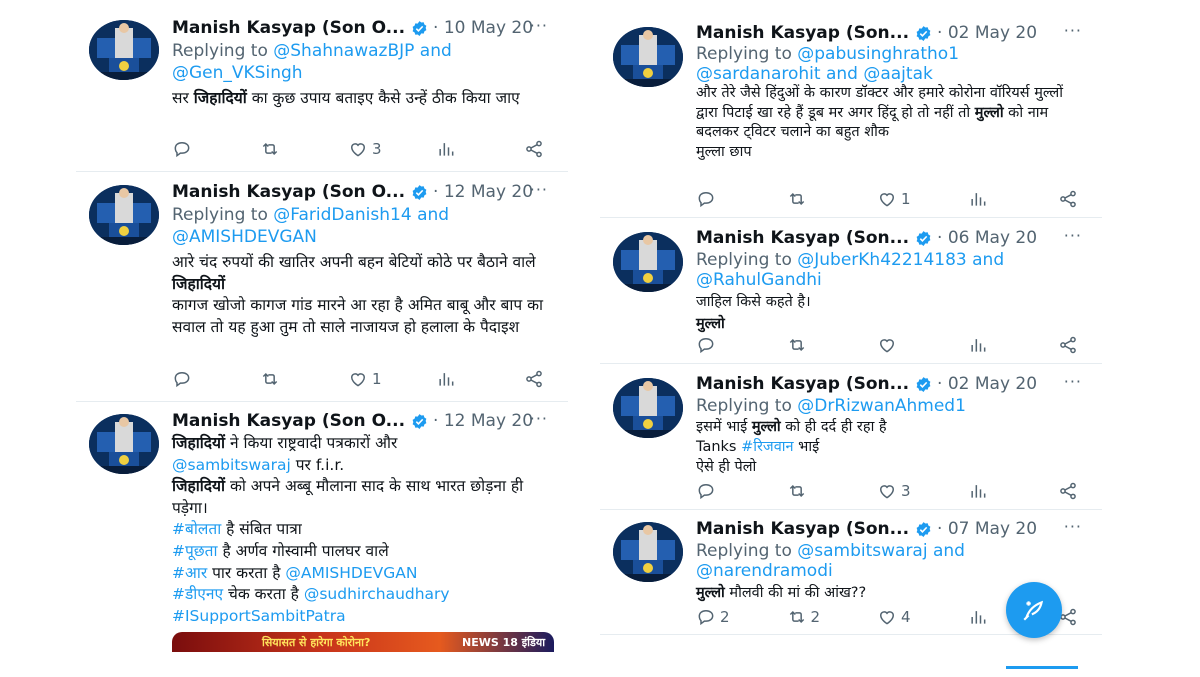  I want to click on hashtag-link: #ISupportSambitPatra, so click(259, 616).